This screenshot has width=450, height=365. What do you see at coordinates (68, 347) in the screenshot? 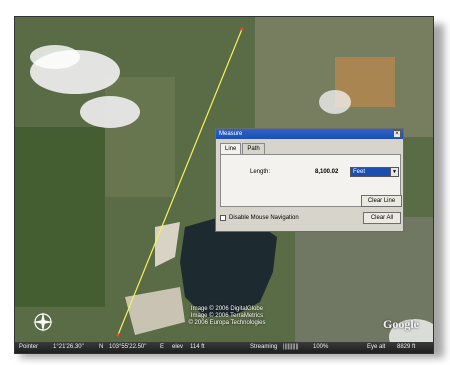
I see `pointer-lat: 1°21'26.30"` at bounding box center [68, 347].